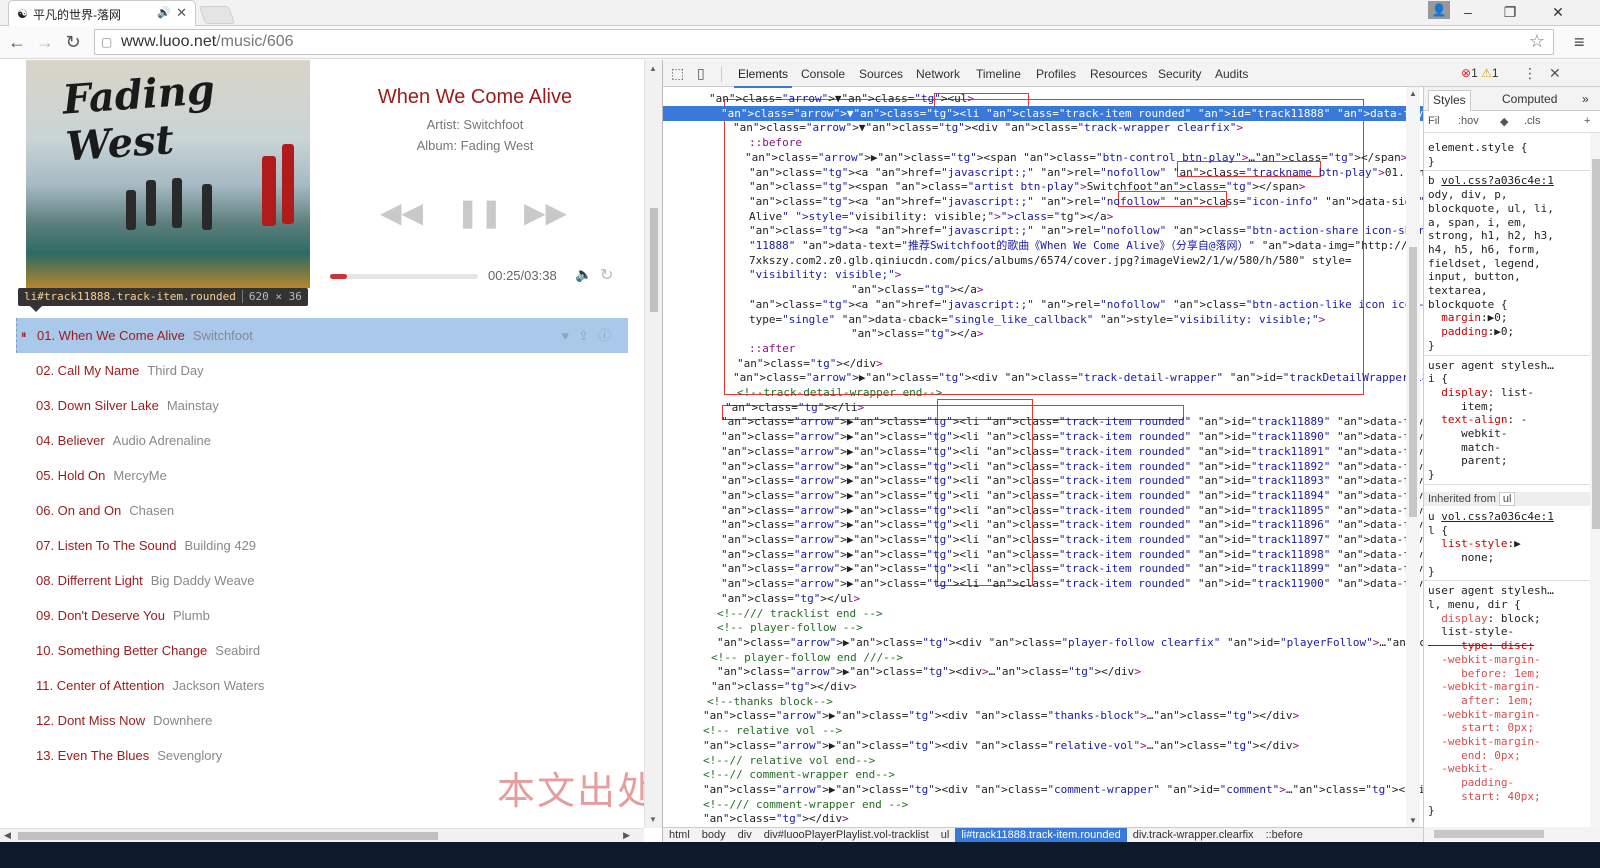  What do you see at coordinates (1537, 41) in the screenshot?
I see `bookmark-star-icon: ☆` at bounding box center [1537, 41].